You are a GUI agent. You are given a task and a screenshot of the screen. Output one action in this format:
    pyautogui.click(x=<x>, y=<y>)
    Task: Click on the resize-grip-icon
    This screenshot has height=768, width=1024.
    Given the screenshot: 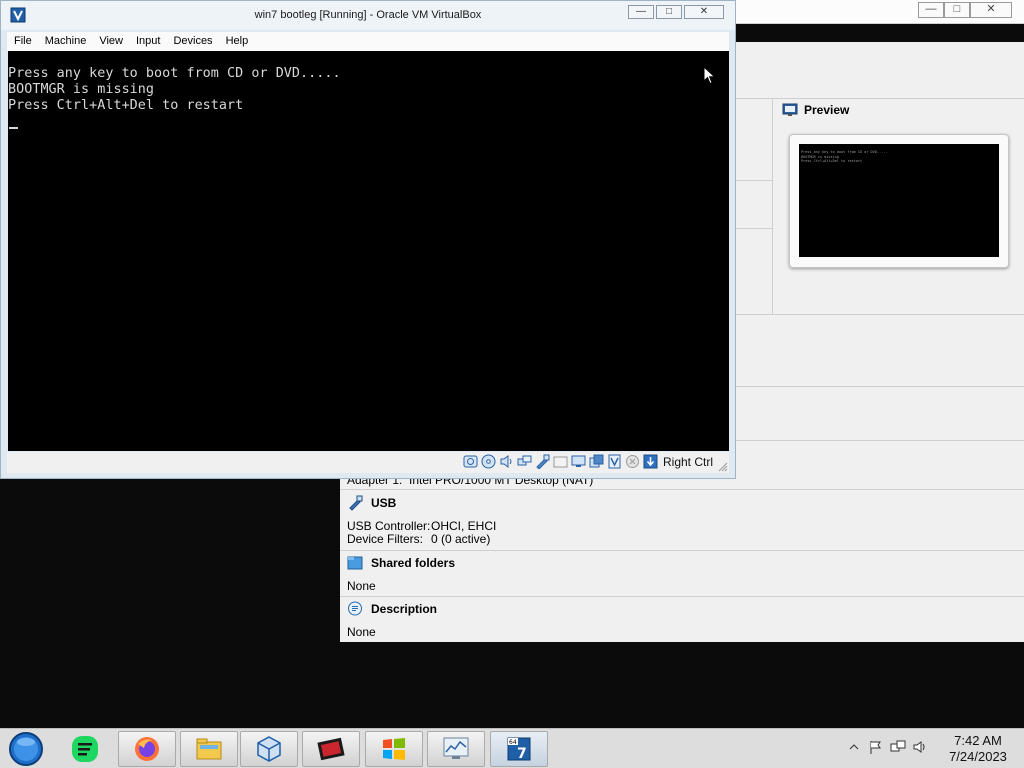 What is the action you would take?
    pyautogui.click(x=722, y=466)
    